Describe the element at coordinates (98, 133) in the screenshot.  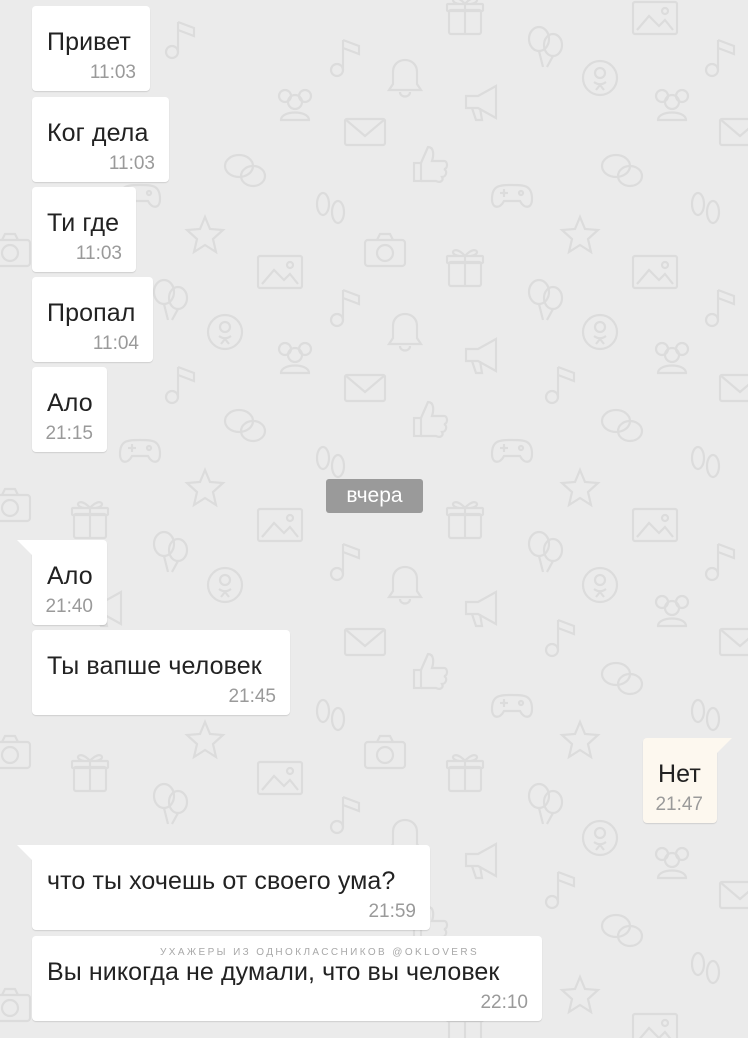
I see `message-text: Ког дела` at that location.